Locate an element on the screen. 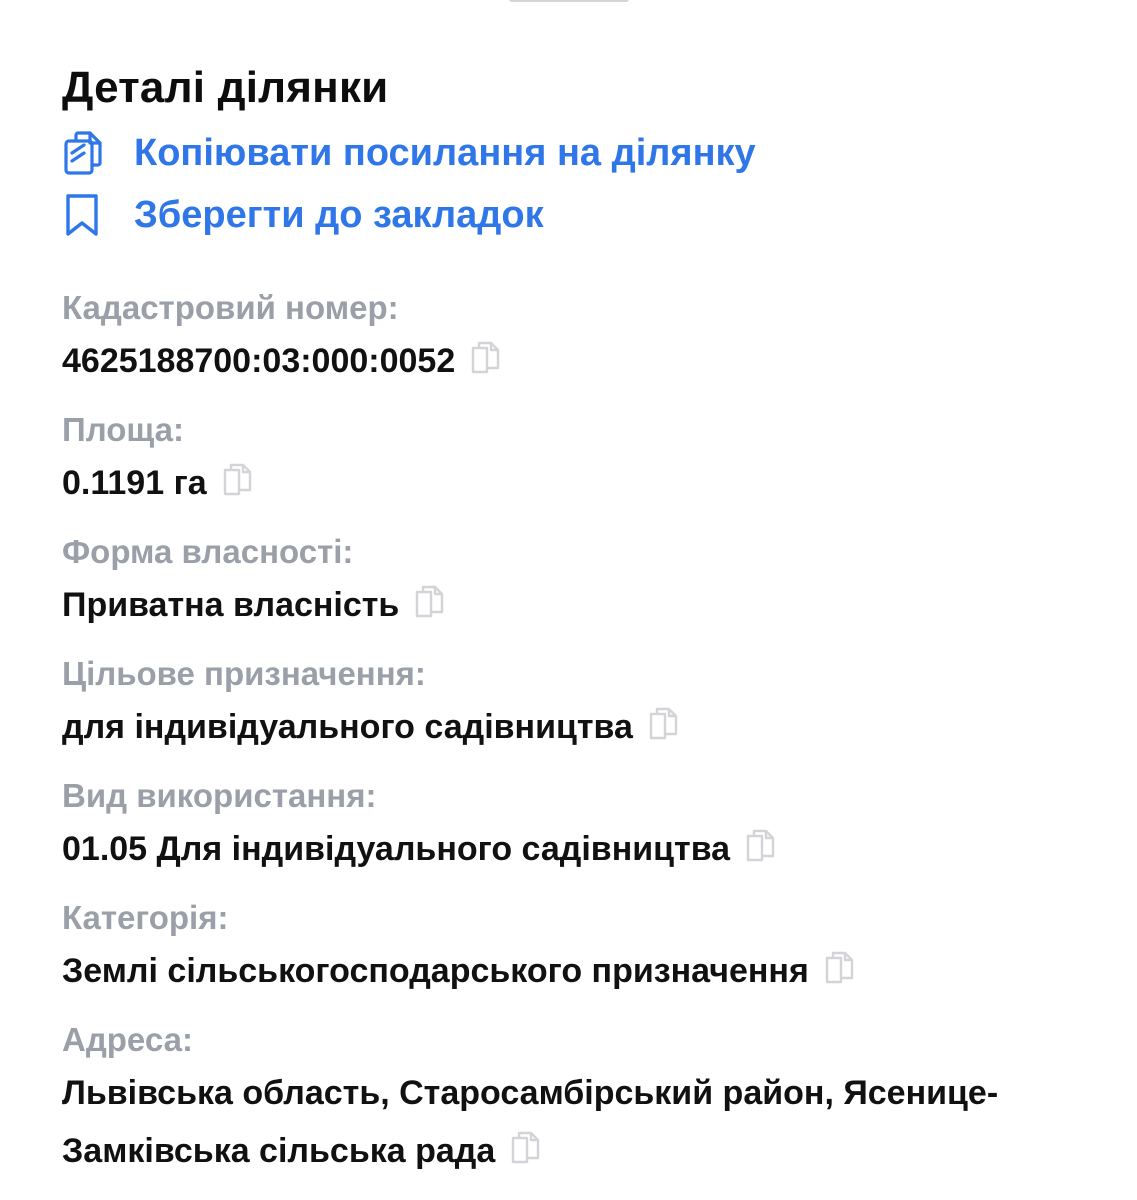 The height and width of the screenshot is (1200, 1137). field-label-ownership: Форма власності: is located at coordinates (208, 551).